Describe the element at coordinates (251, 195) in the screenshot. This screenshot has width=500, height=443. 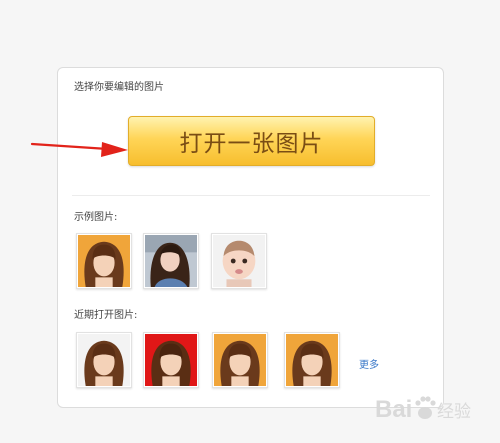
I see `divider` at that location.